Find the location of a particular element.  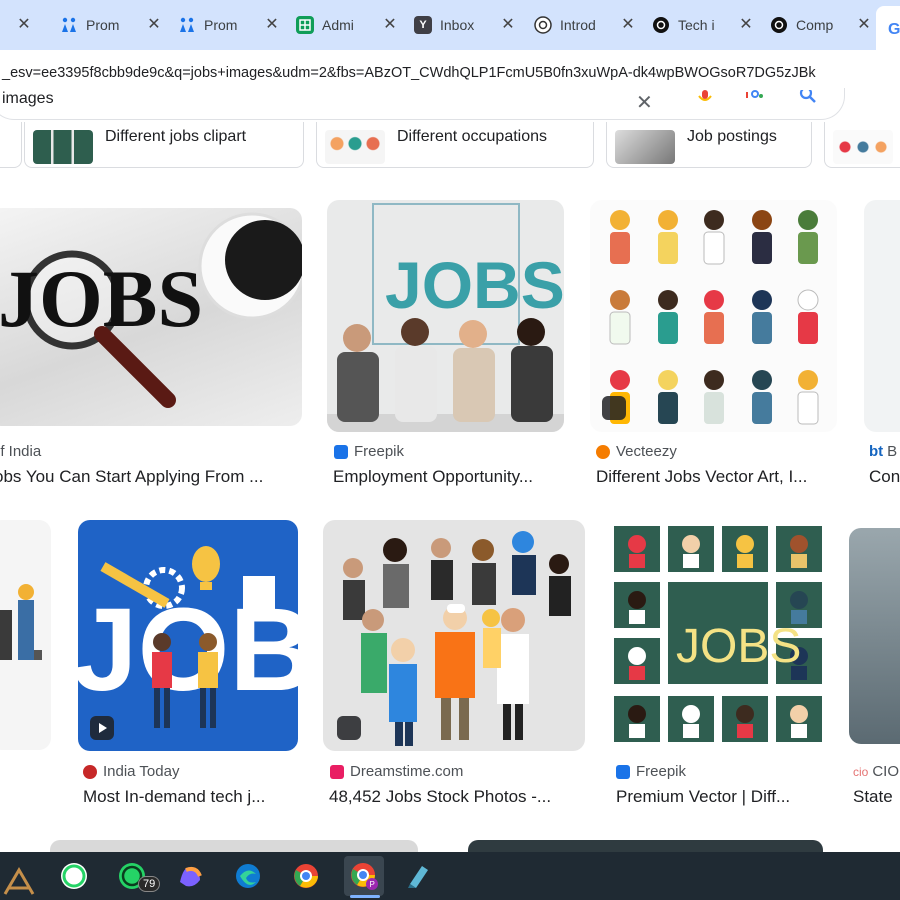

result-source: India Today is located at coordinates (131, 771).